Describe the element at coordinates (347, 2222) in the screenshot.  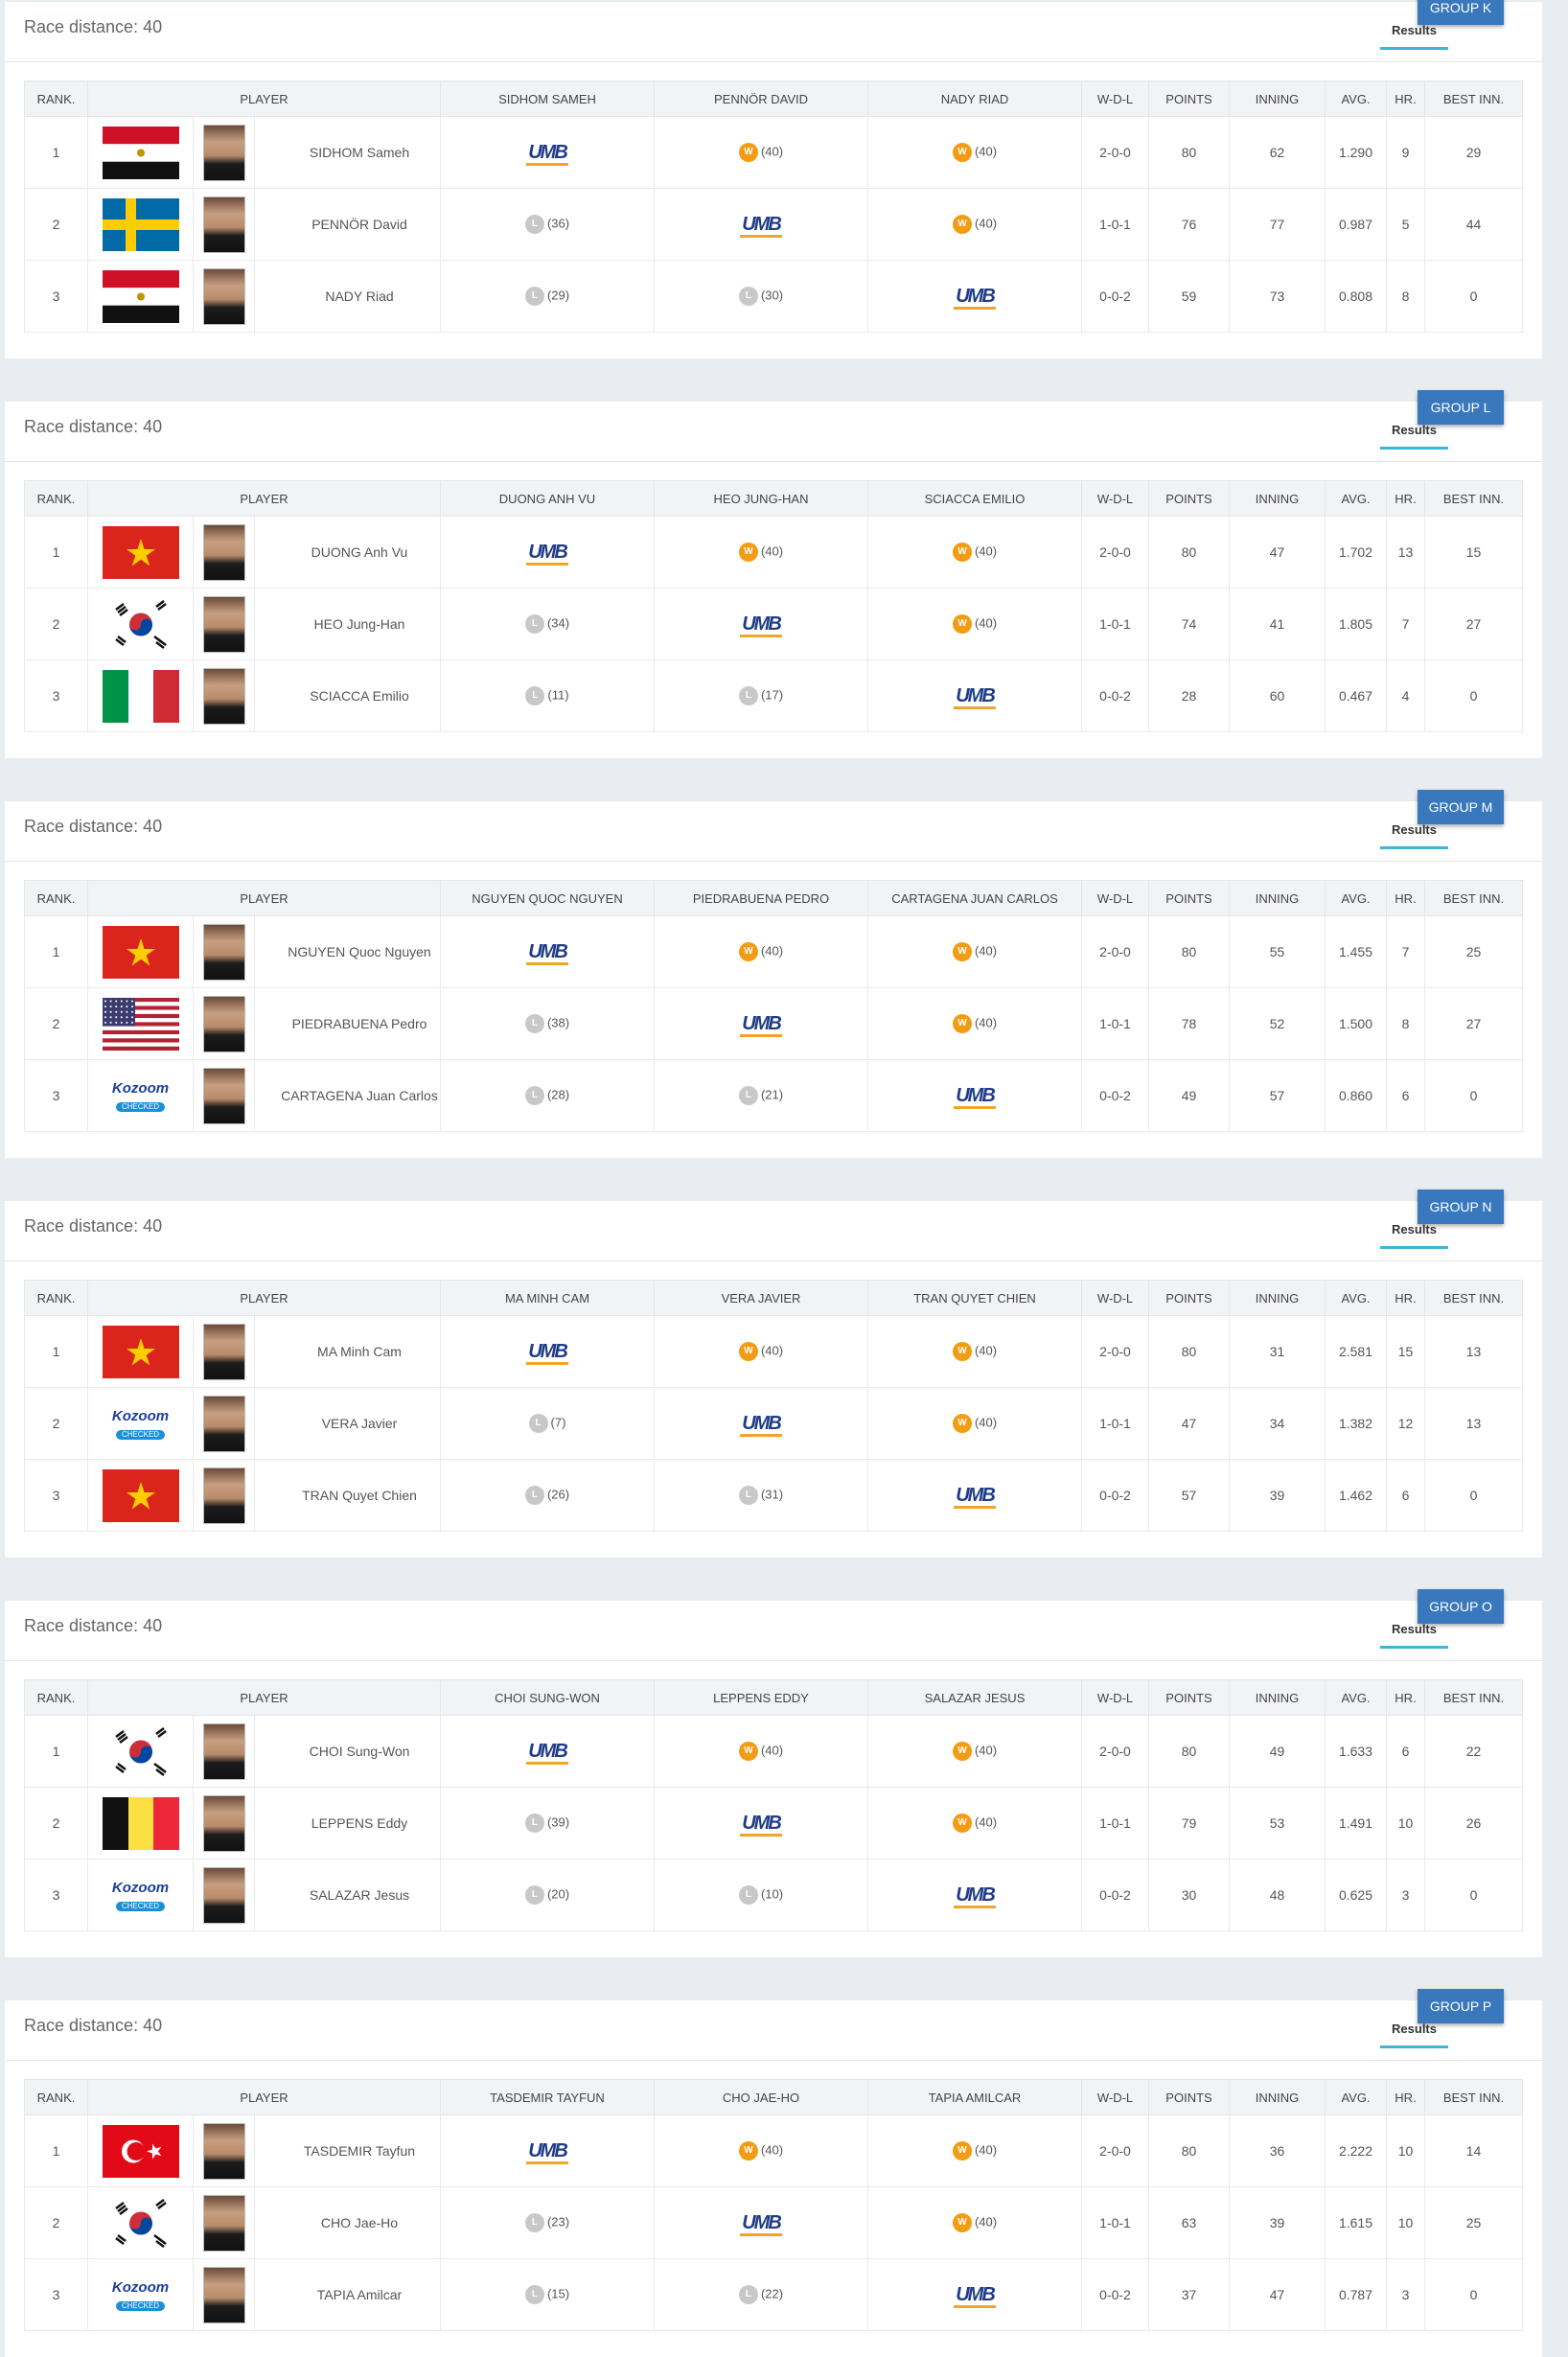
I see `player-name-link: CHO Jae-Ho` at that location.